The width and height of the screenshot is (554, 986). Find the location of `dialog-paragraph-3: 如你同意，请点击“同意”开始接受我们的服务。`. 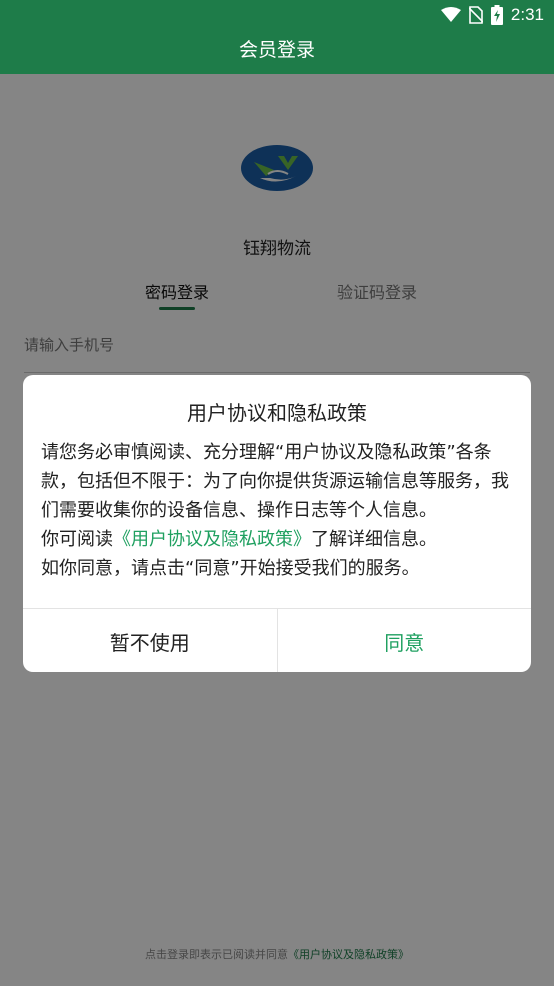

dialog-paragraph-3: 如你同意，请点击“同意”开始接受我们的服务。 is located at coordinates (230, 568).